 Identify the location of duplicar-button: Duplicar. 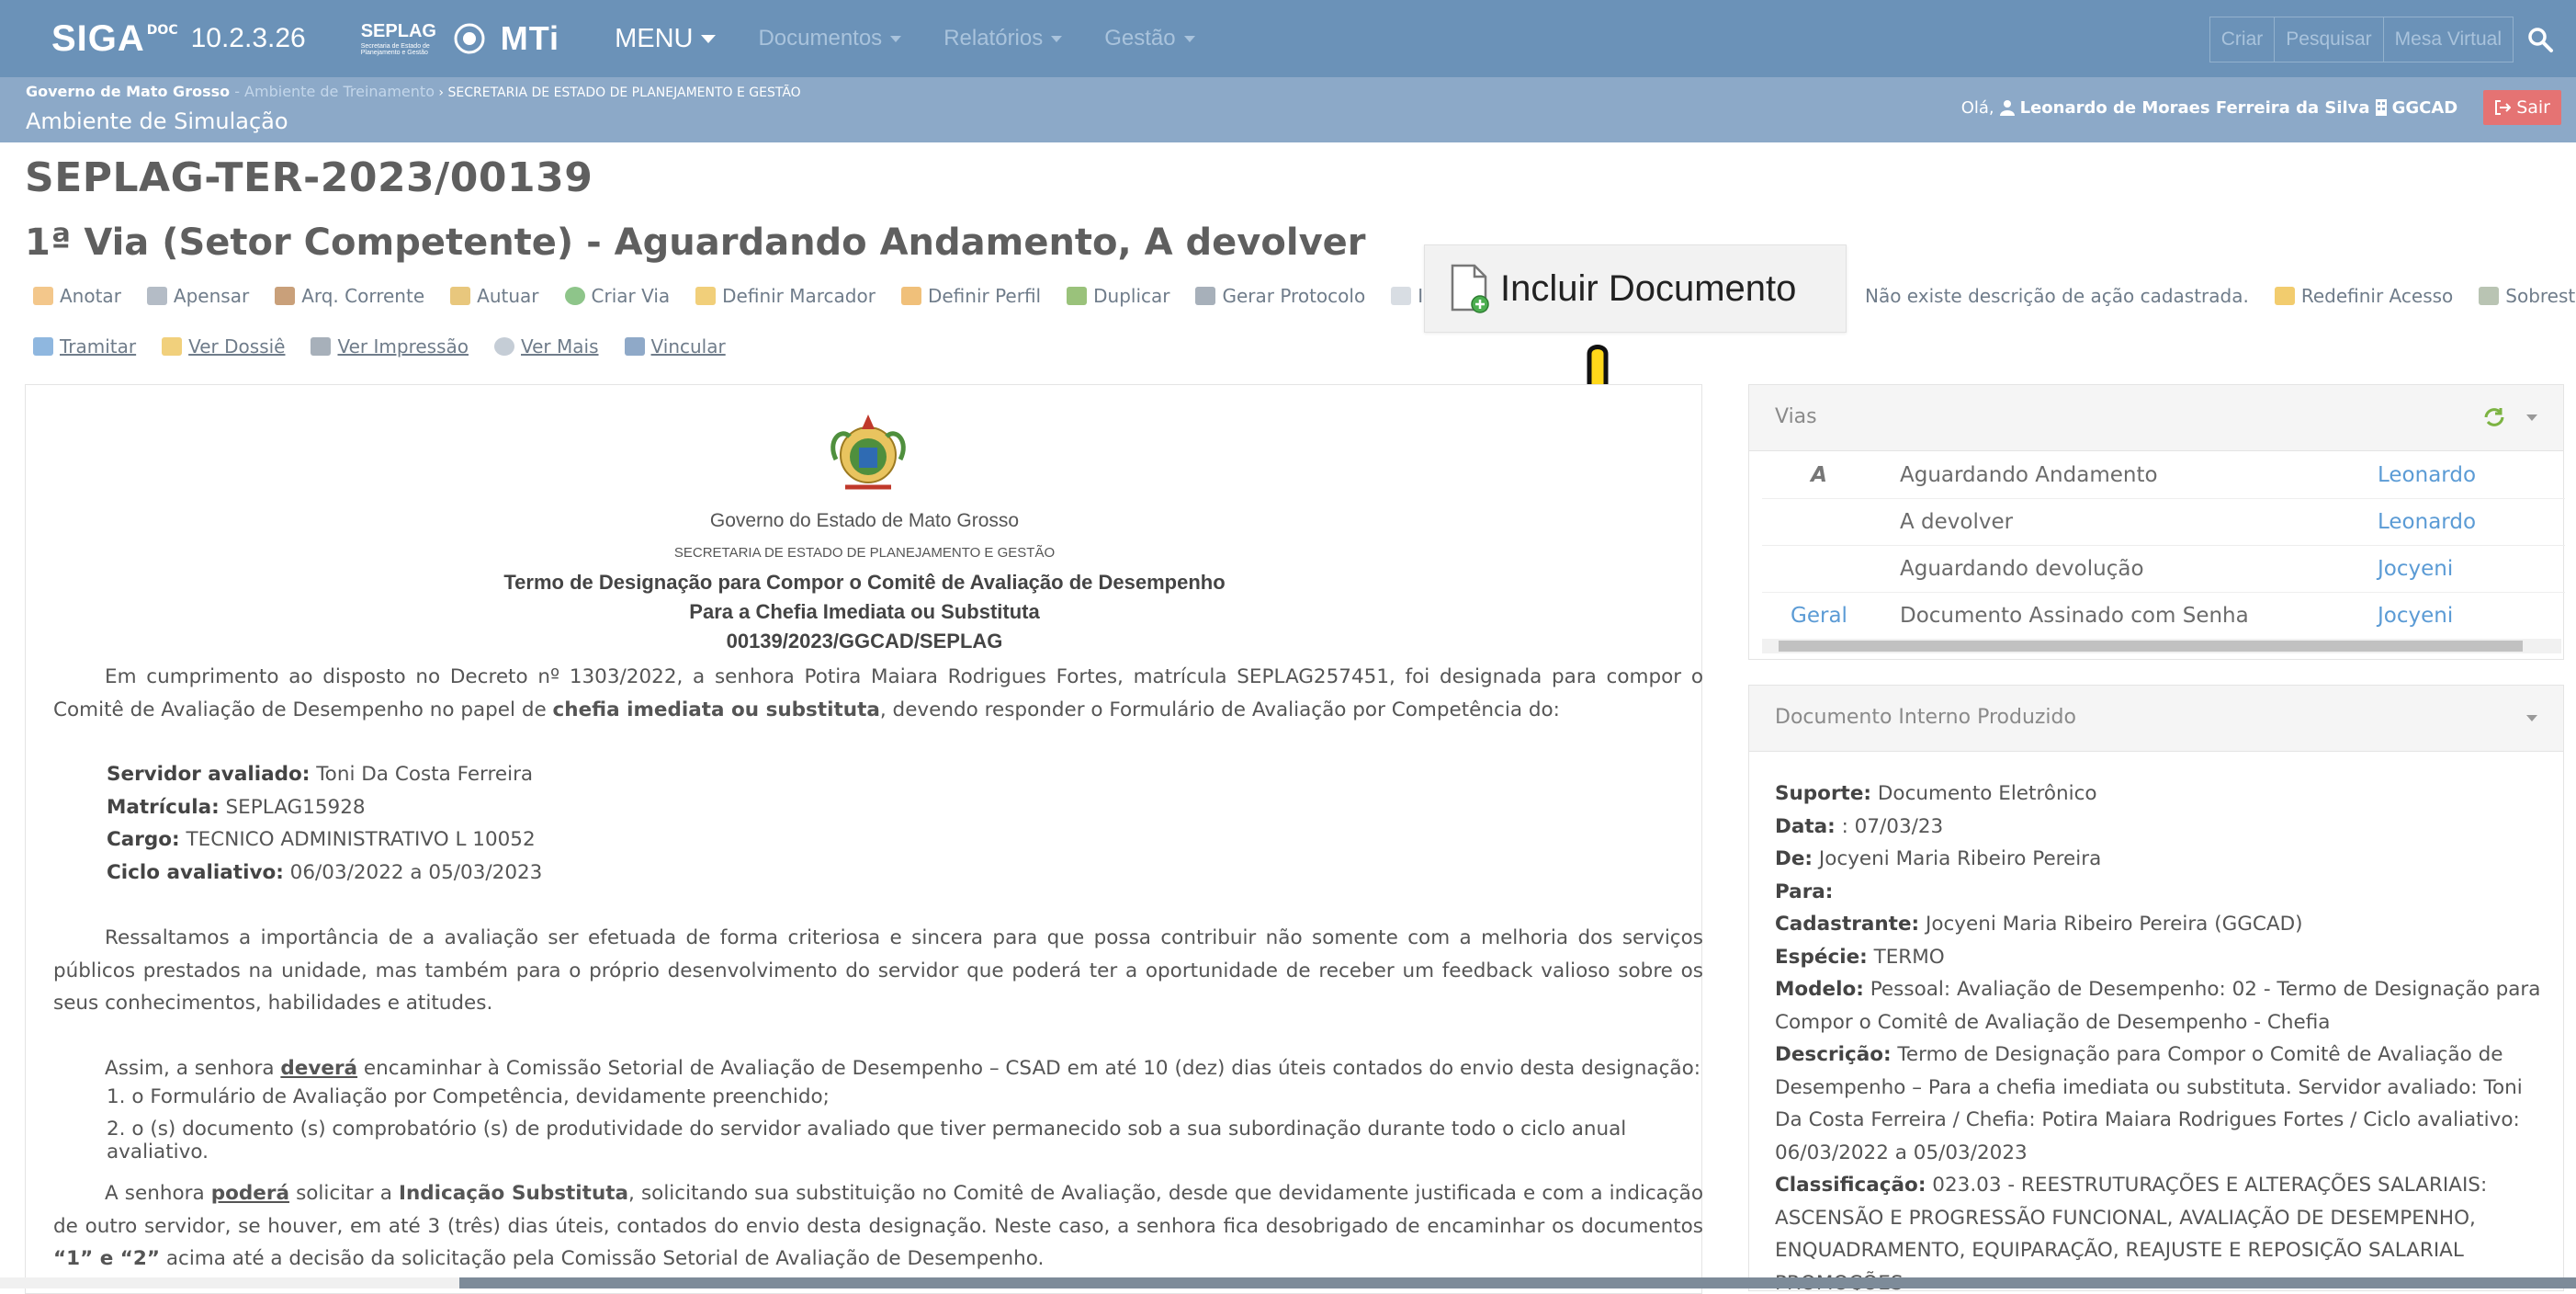
(1118, 296).